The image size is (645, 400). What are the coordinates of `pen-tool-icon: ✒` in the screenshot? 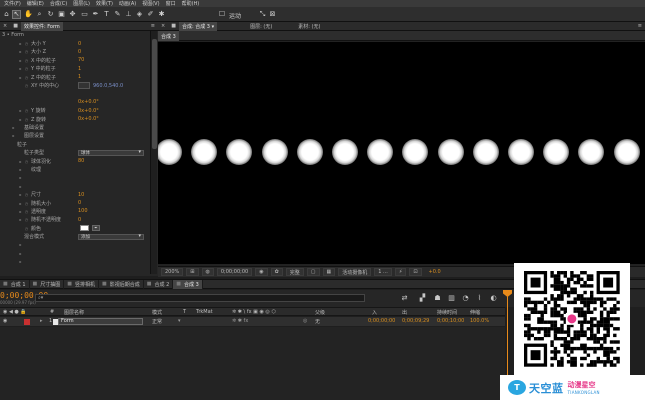 It's located at (95, 14).